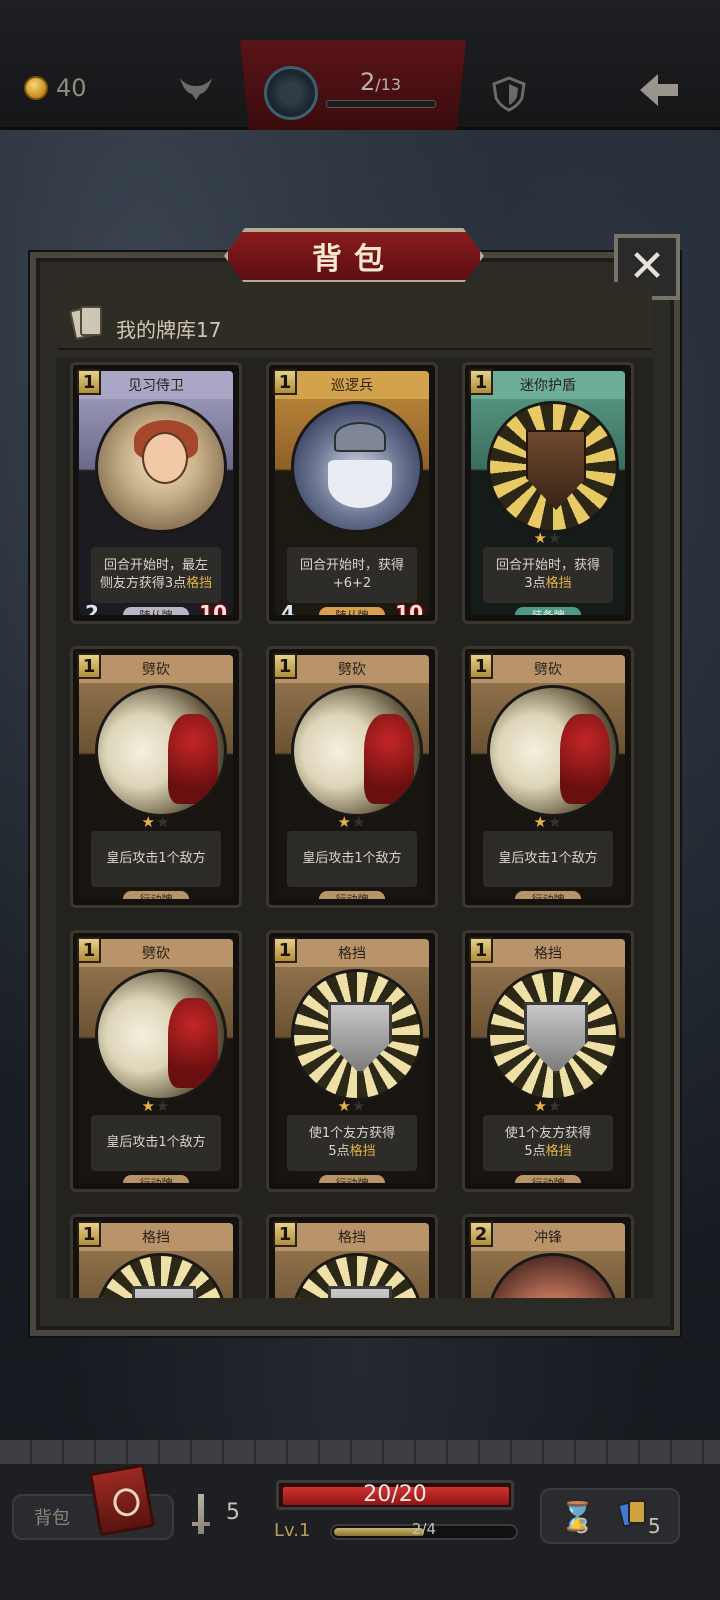 This screenshot has height=1600, width=720. I want to click on backpack-button-label: 背包, so click(52, 1518).